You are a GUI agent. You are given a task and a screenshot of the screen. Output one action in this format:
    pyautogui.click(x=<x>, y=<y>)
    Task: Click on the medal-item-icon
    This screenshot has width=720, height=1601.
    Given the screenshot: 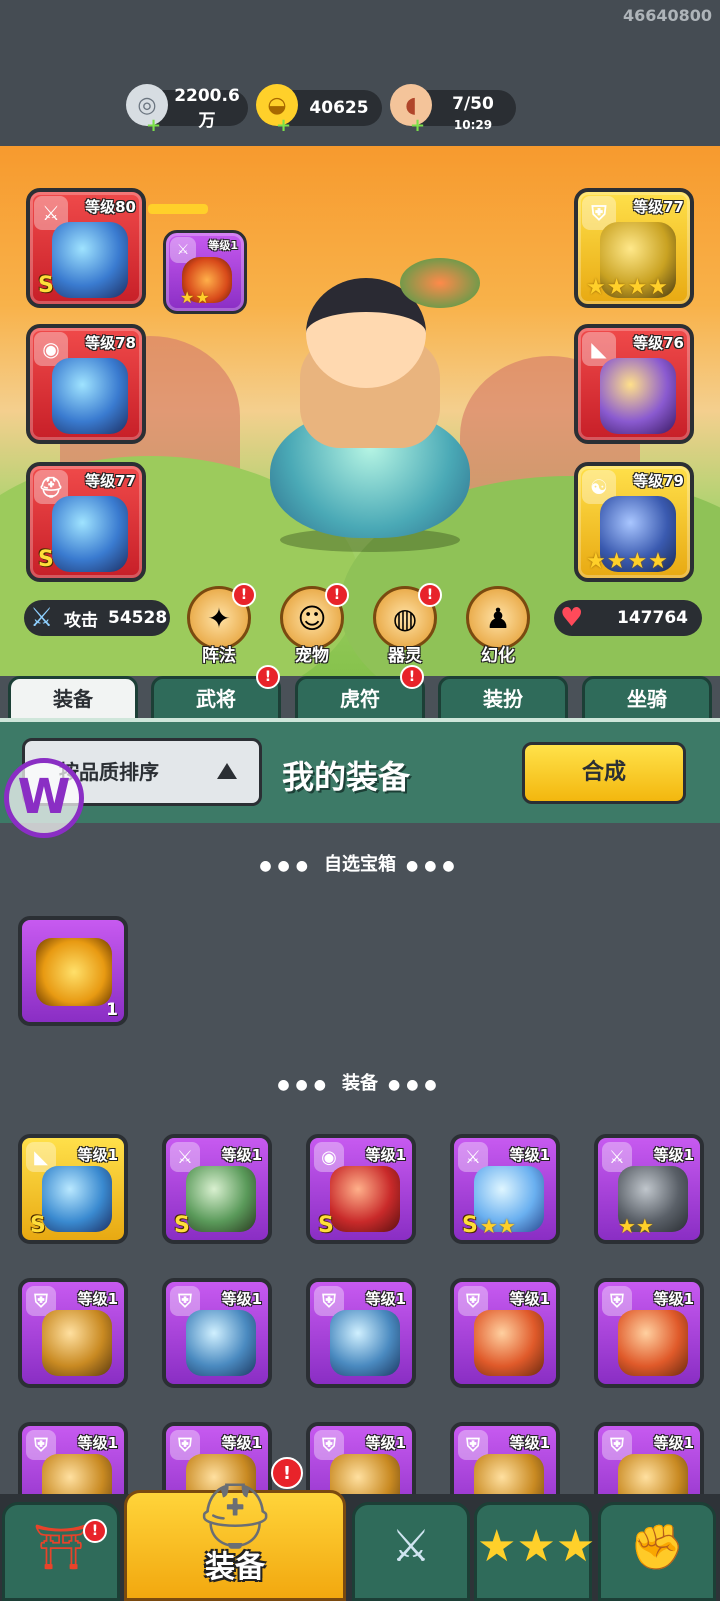 What is the action you would take?
    pyautogui.click(x=90, y=396)
    